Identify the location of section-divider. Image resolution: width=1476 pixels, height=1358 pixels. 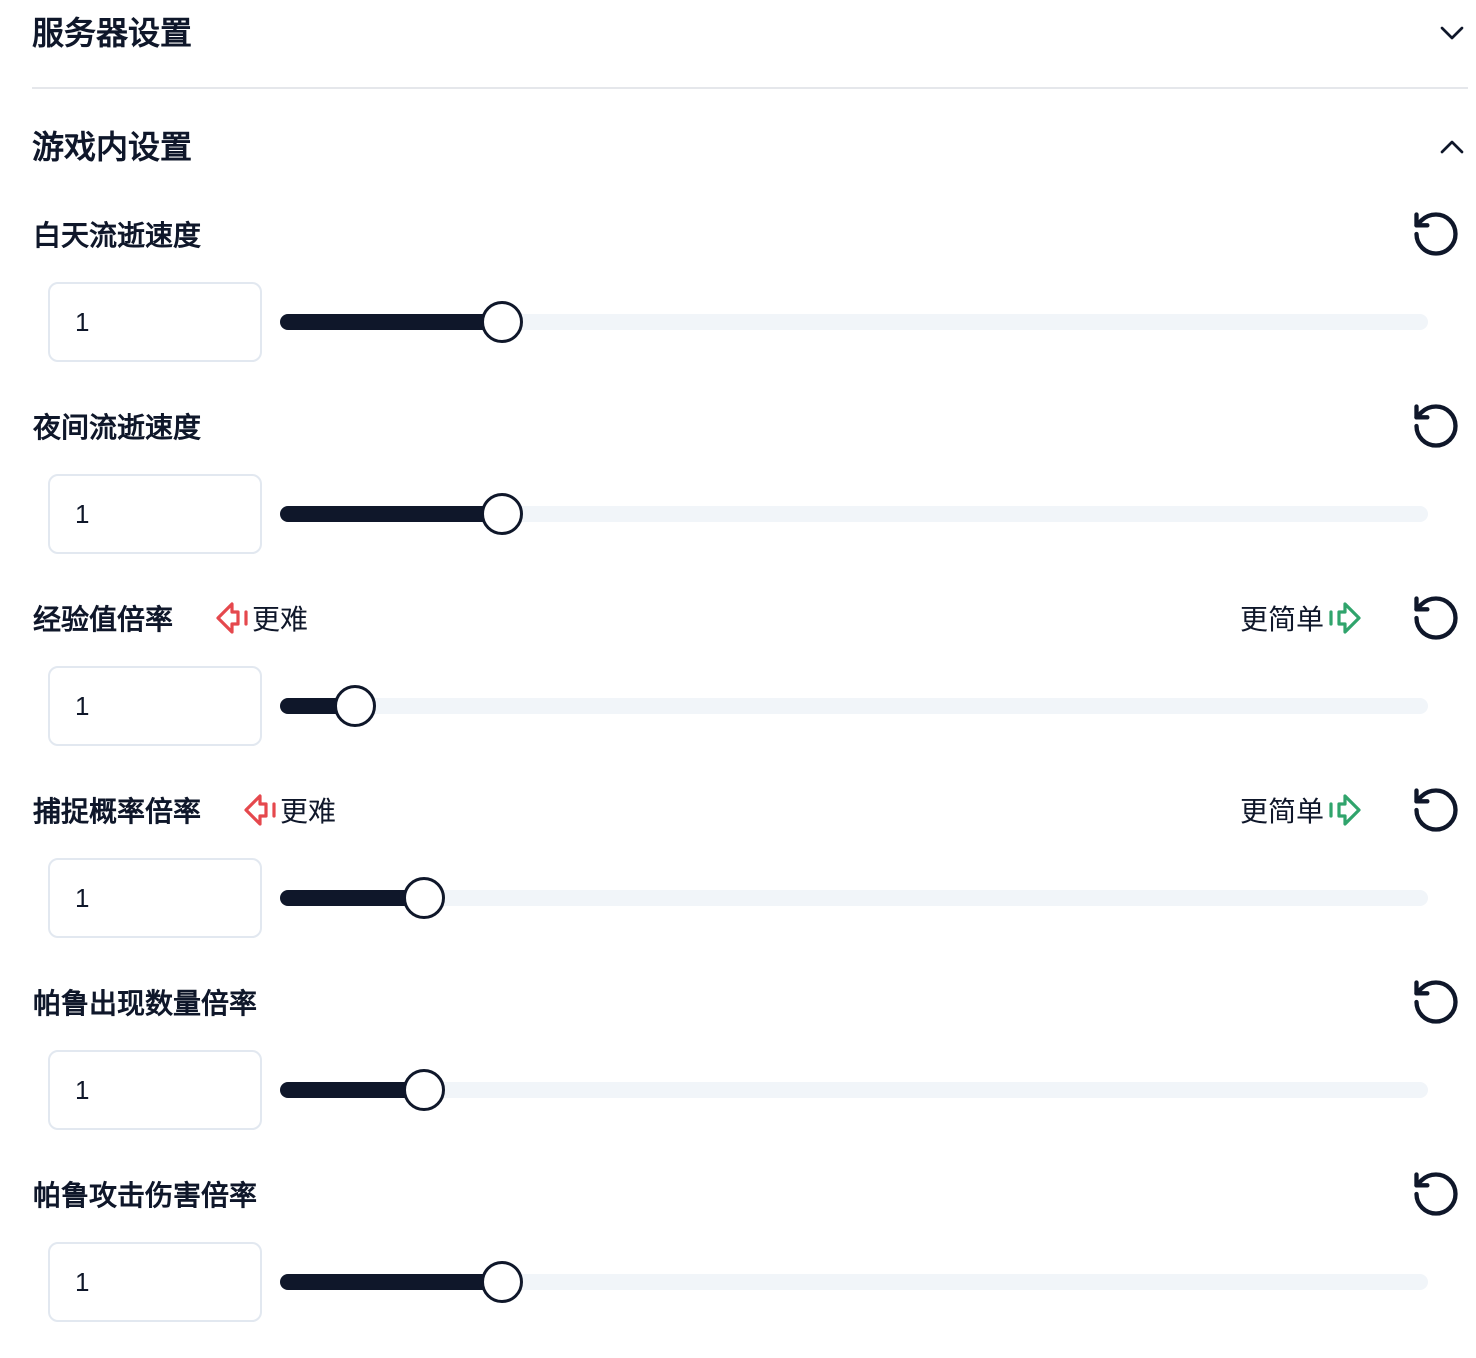
(750, 88).